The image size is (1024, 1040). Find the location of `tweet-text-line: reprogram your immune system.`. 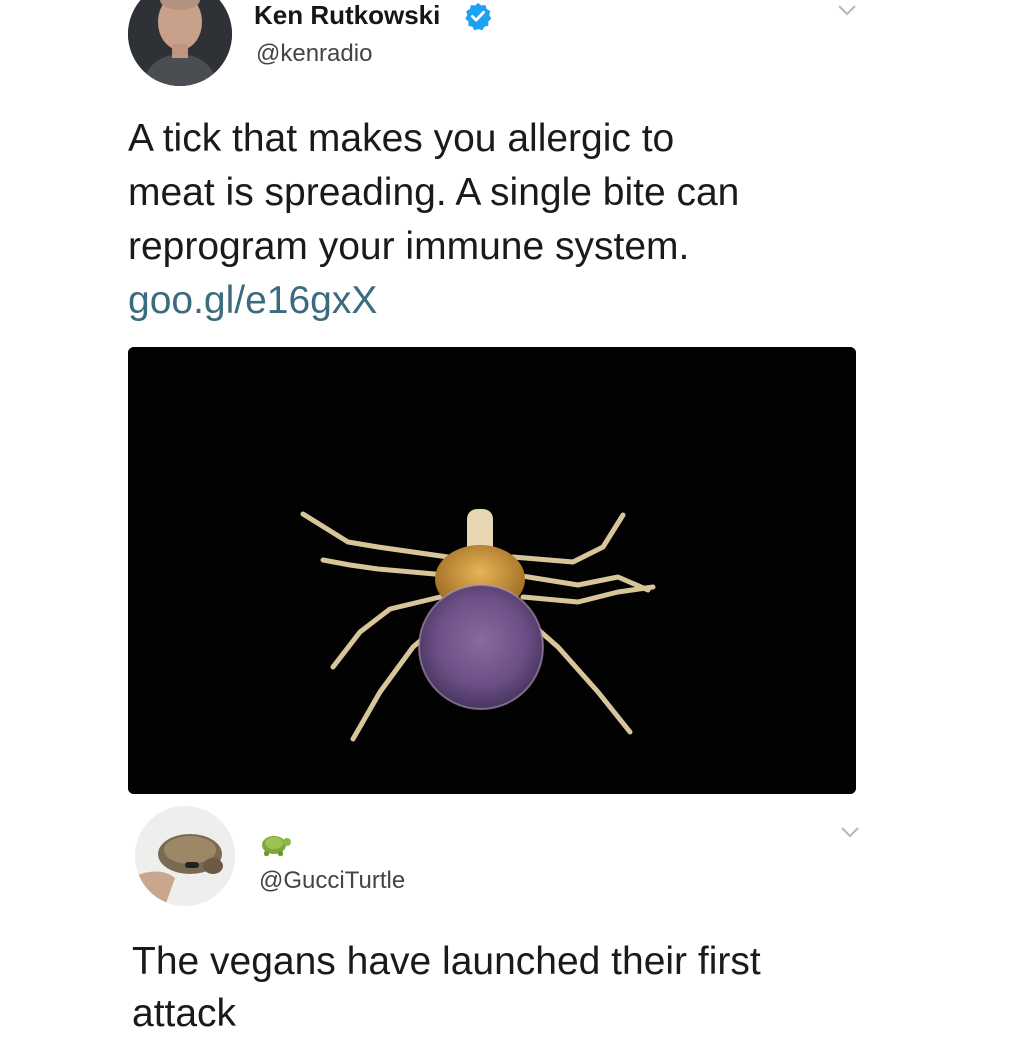

tweet-text-line: reprogram your immune system. is located at coordinates (409, 246).